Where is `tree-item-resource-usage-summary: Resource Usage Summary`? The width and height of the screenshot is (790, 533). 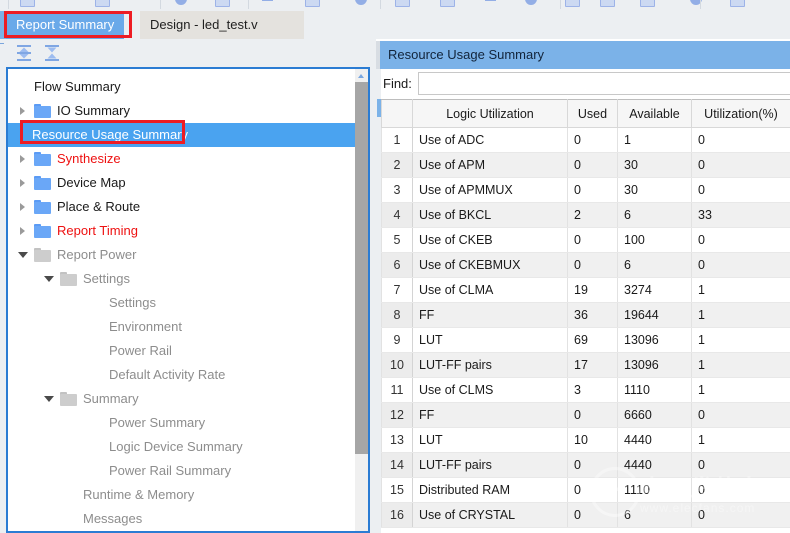 tree-item-resource-usage-summary: Resource Usage Summary is located at coordinates (181, 135).